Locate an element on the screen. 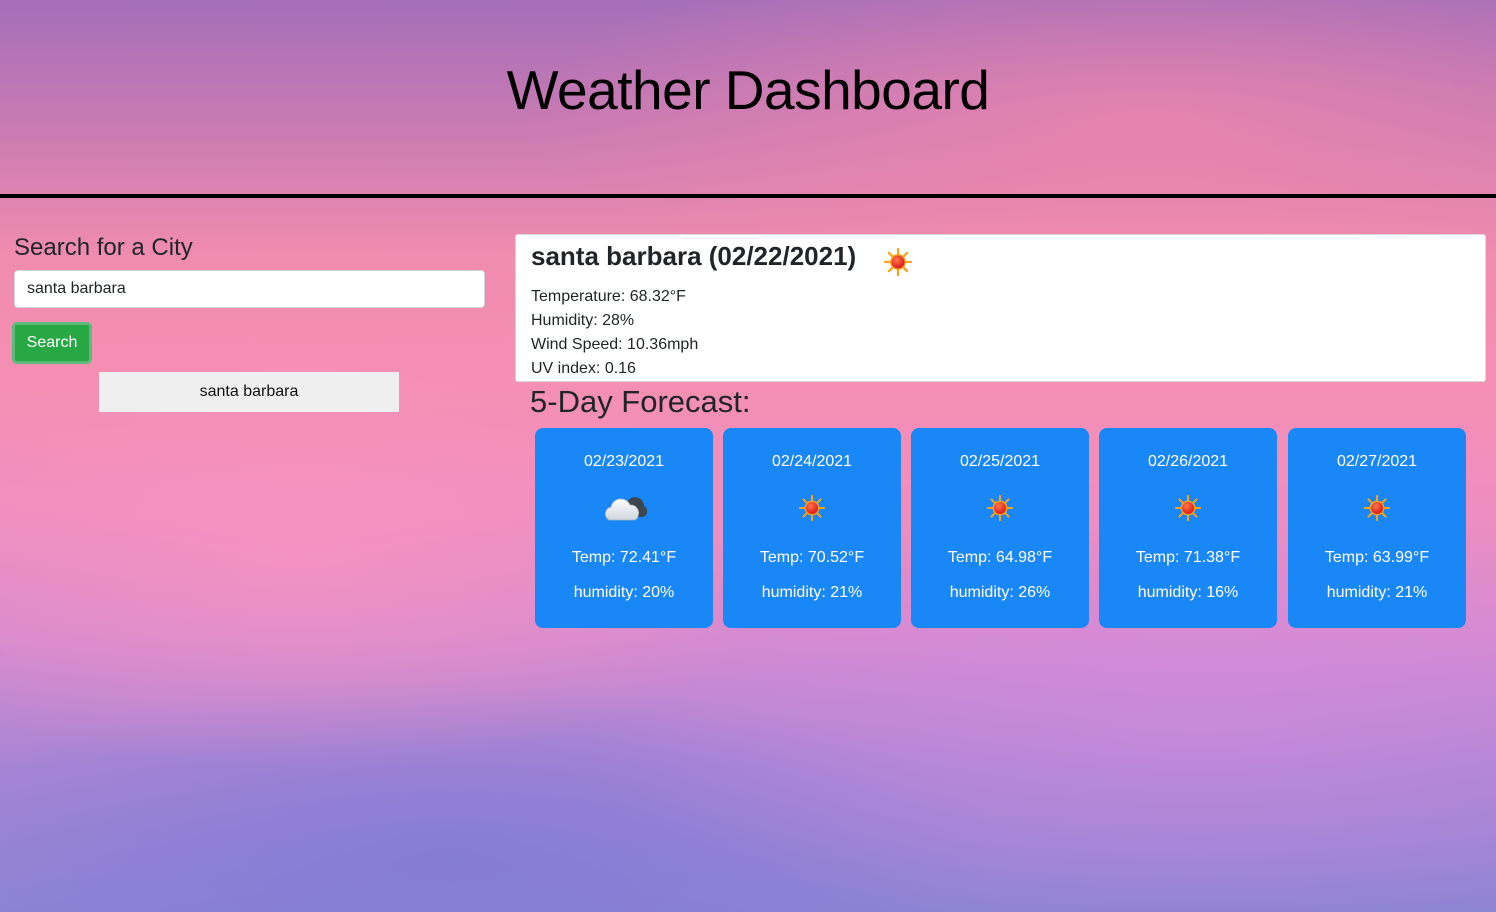 The image size is (1496, 912). forecast-date: 02/25/2021 is located at coordinates (1000, 461).